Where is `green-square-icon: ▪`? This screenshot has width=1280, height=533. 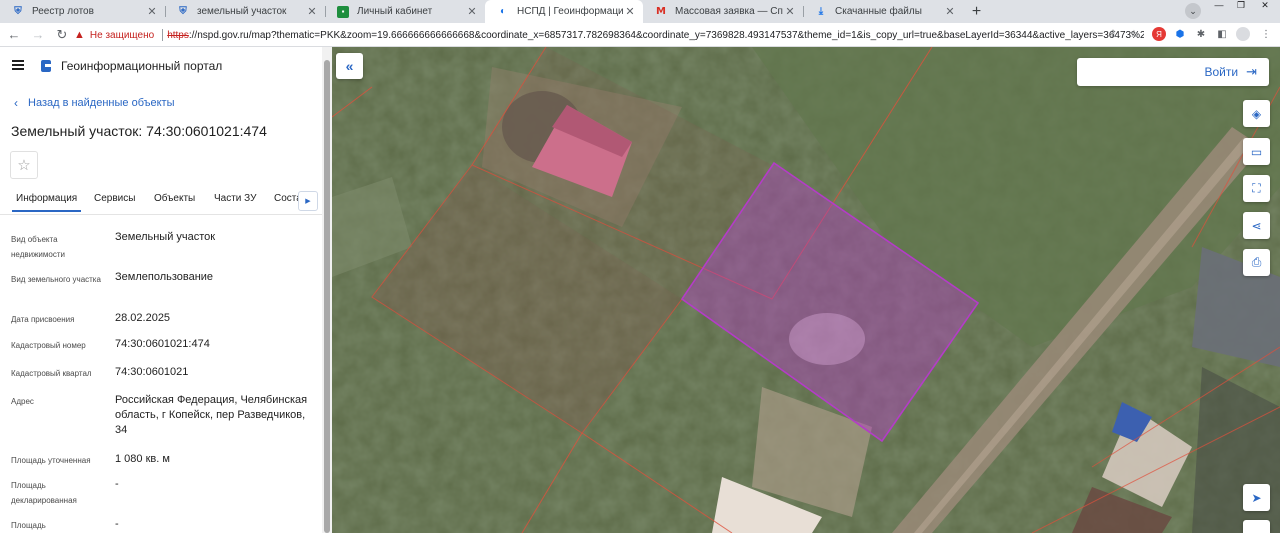 green-square-icon: ▪ is located at coordinates (343, 11).